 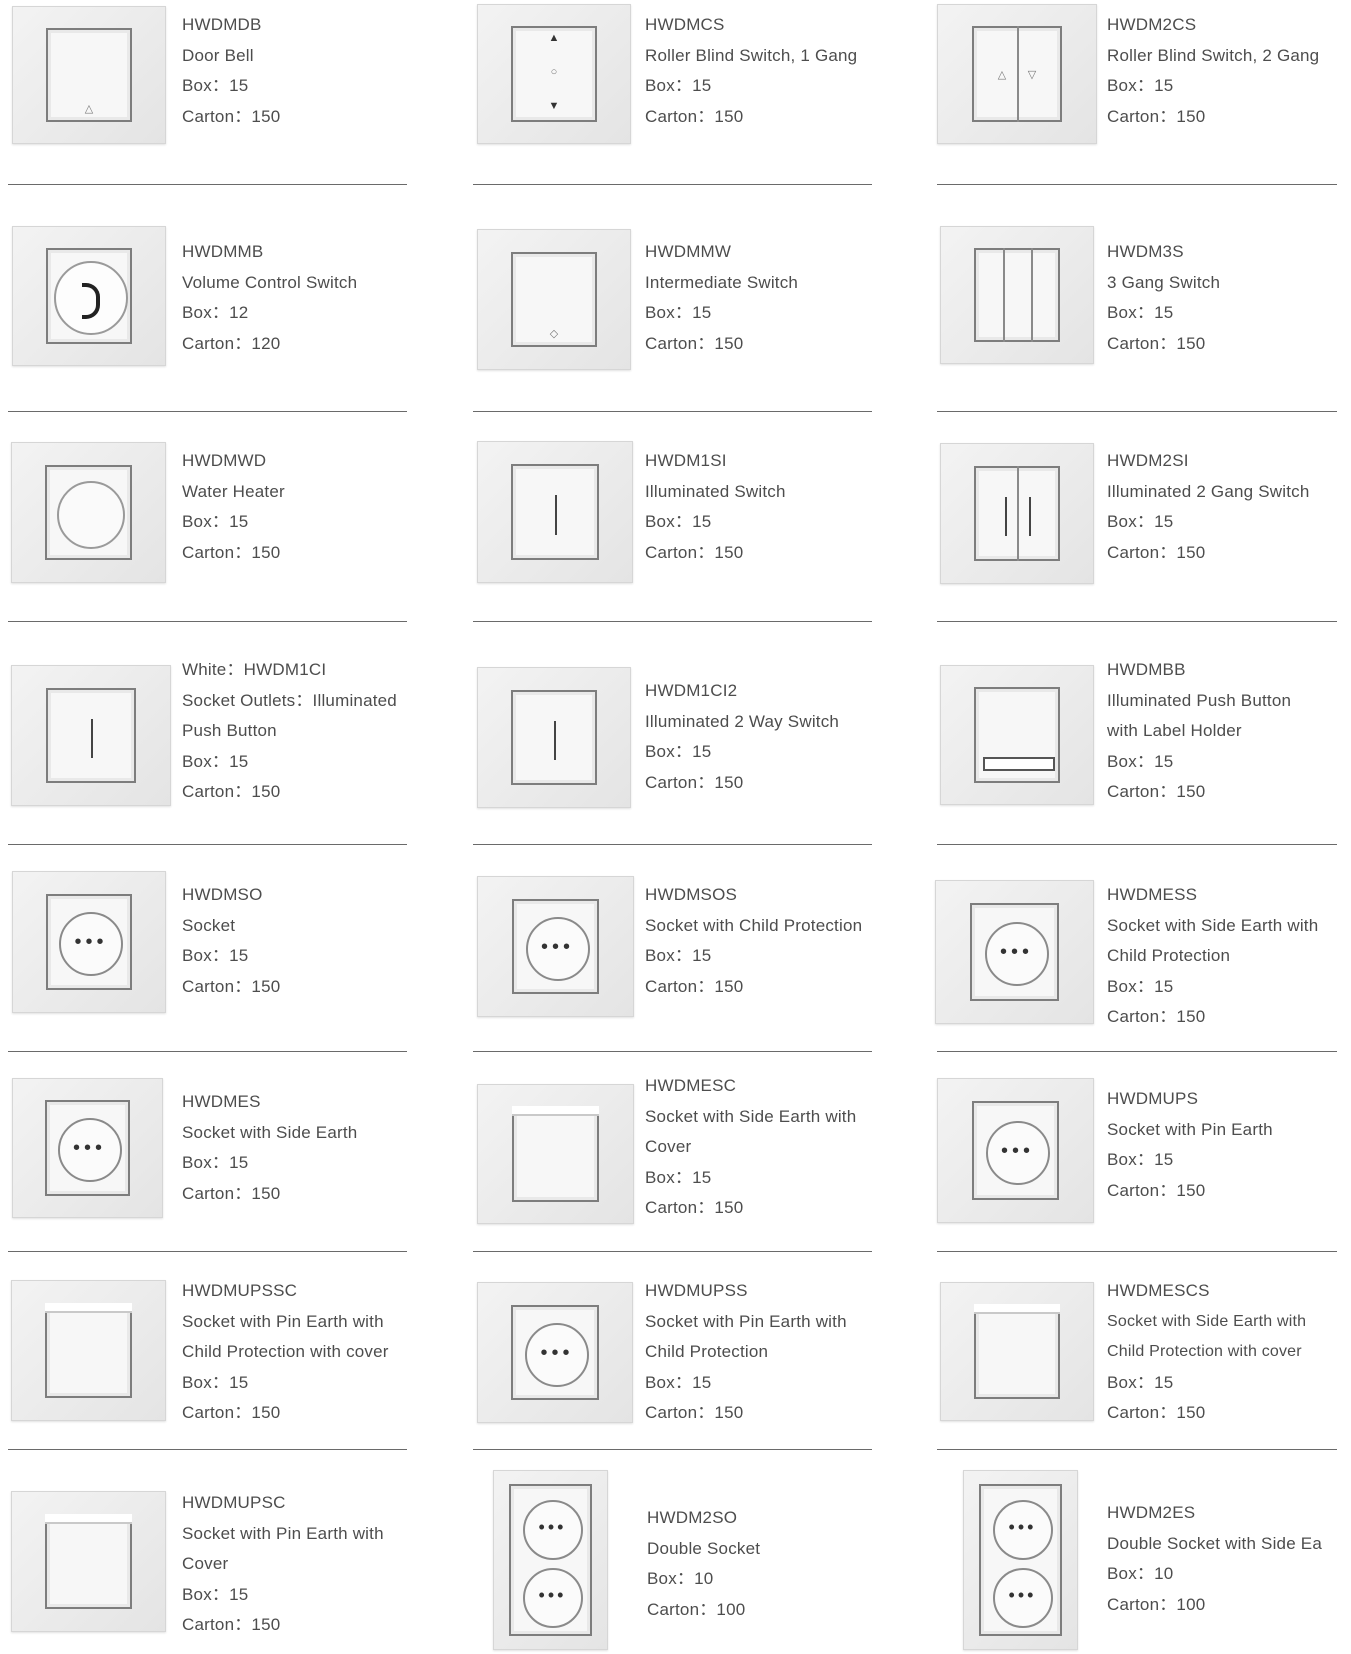 What do you see at coordinates (1017, 295) in the screenshot?
I see `three-gang-switch-icon` at bounding box center [1017, 295].